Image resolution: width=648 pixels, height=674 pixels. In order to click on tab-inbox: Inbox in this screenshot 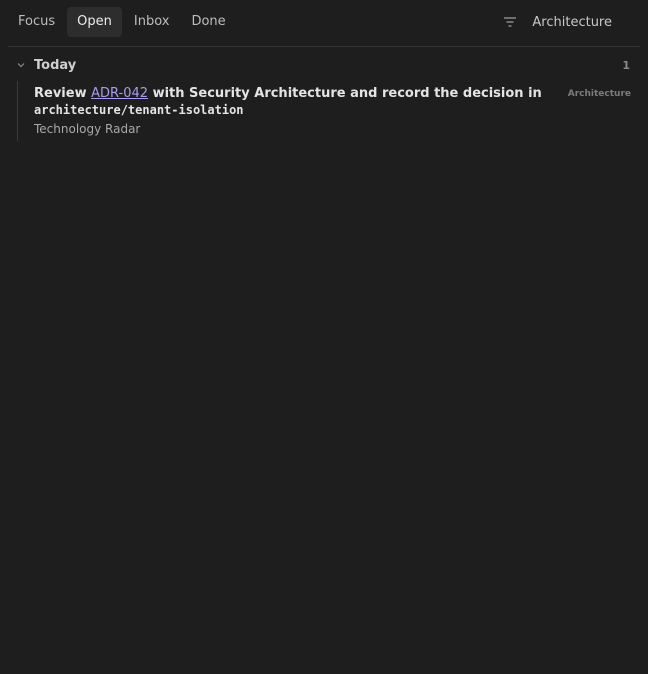, I will do `click(152, 22)`.